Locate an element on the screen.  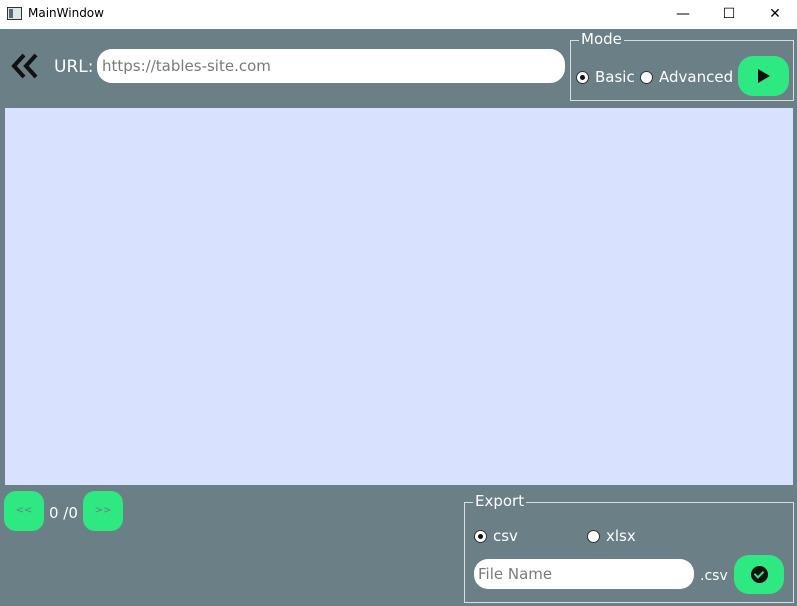
double-chevron-left-icon is located at coordinates (24, 66).